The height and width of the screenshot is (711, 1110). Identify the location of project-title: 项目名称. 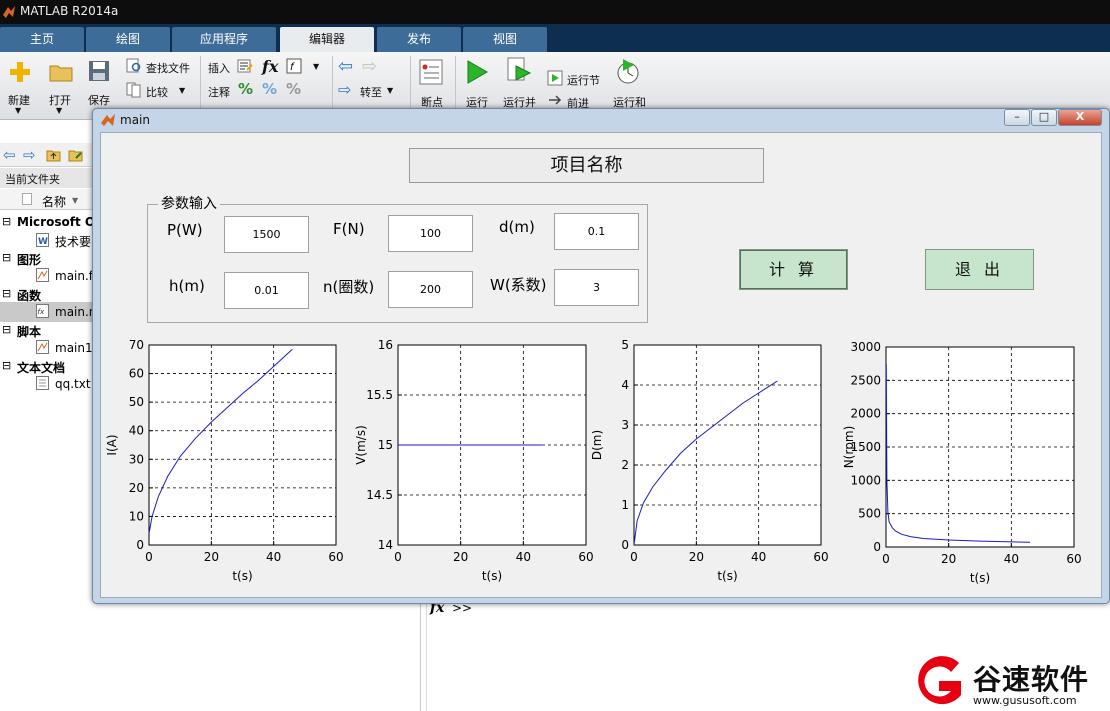
(586, 165).